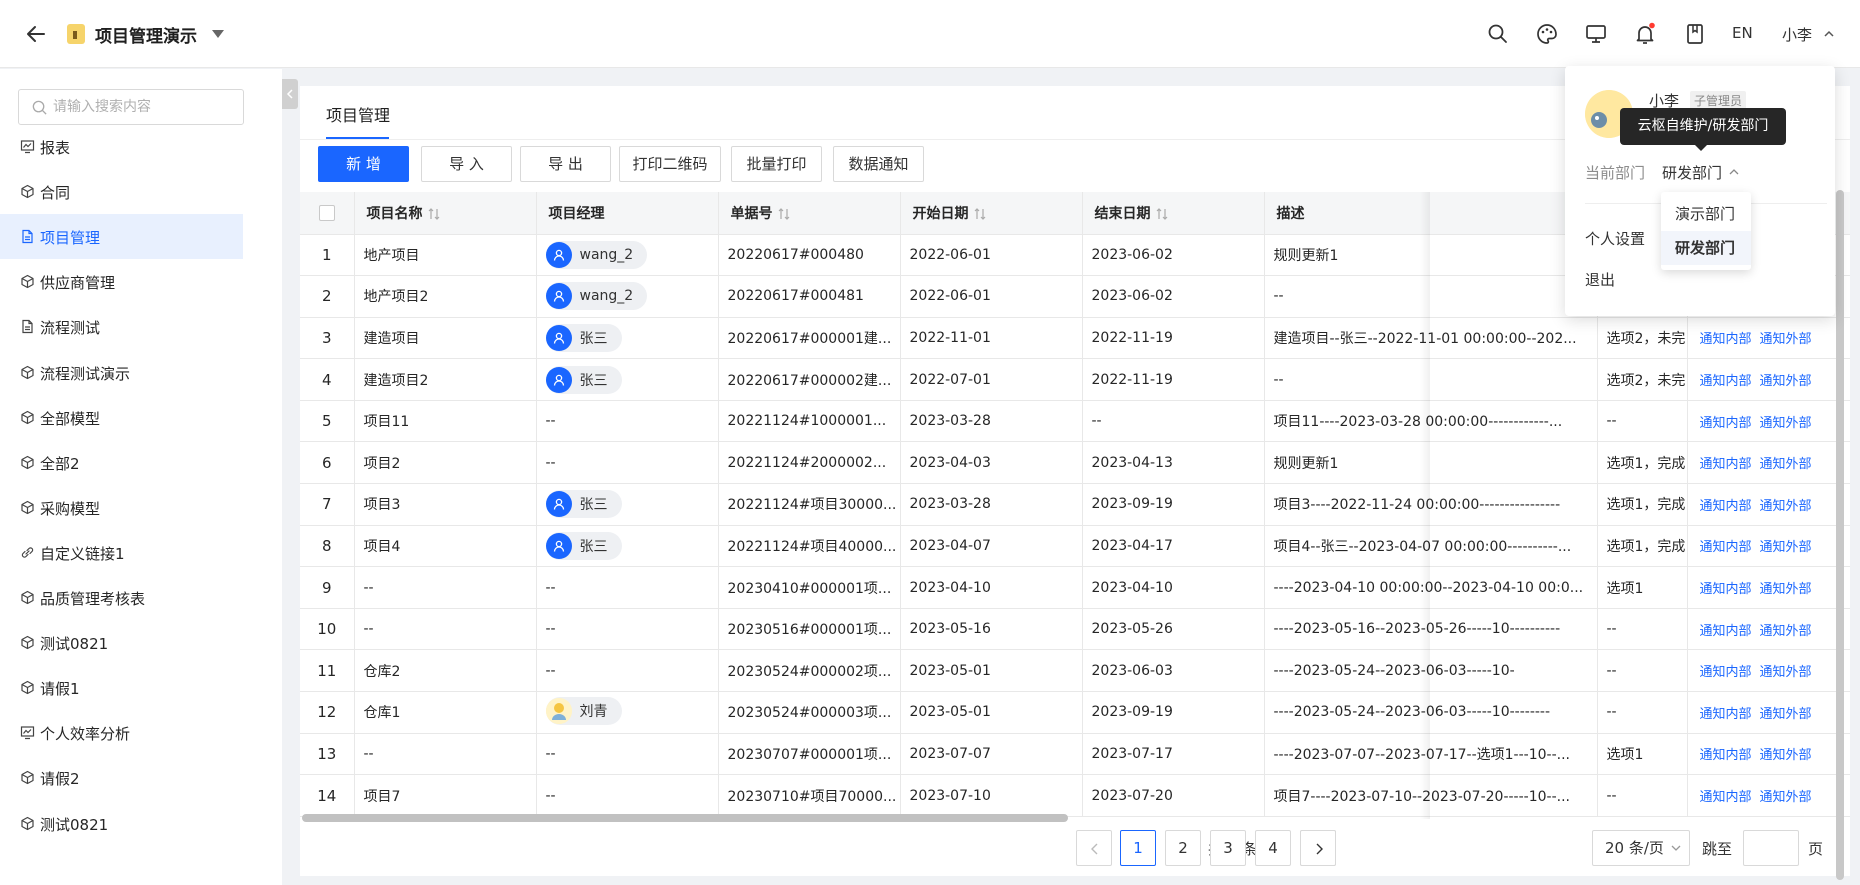 The height and width of the screenshot is (885, 1860). Describe the element at coordinates (121, 237) in the screenshot. I see `sidebar-item: 项目管理` at that location.